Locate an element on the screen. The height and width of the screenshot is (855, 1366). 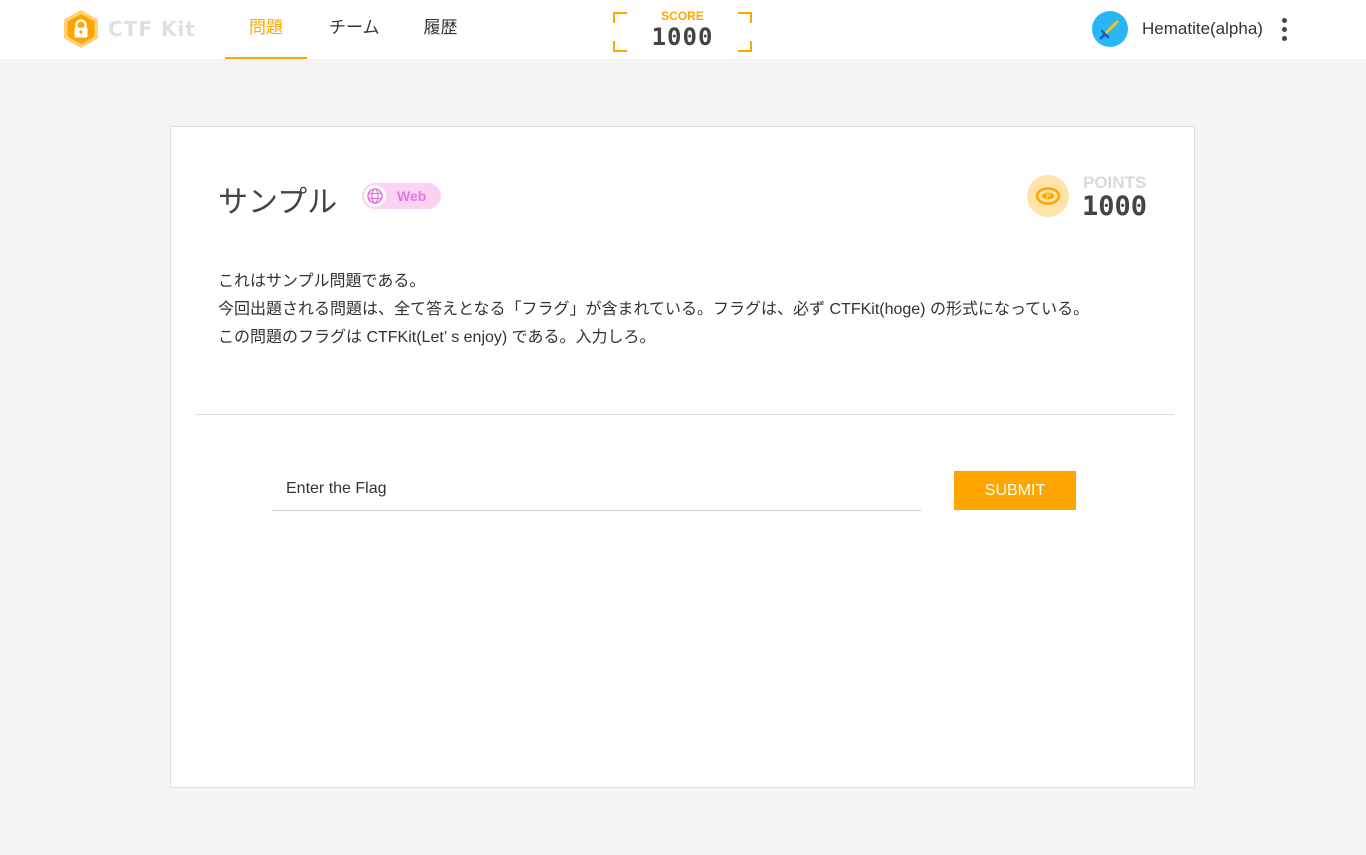
points-label: POINTS is located at coordinates (1115, 182).